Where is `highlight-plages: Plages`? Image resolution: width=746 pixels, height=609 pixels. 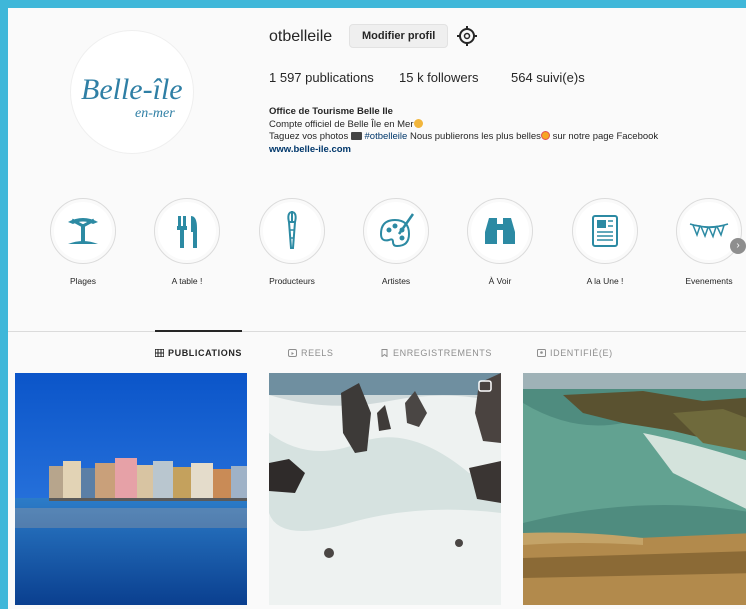 highlight-plages: Plages is located at coordinates (83, 242).